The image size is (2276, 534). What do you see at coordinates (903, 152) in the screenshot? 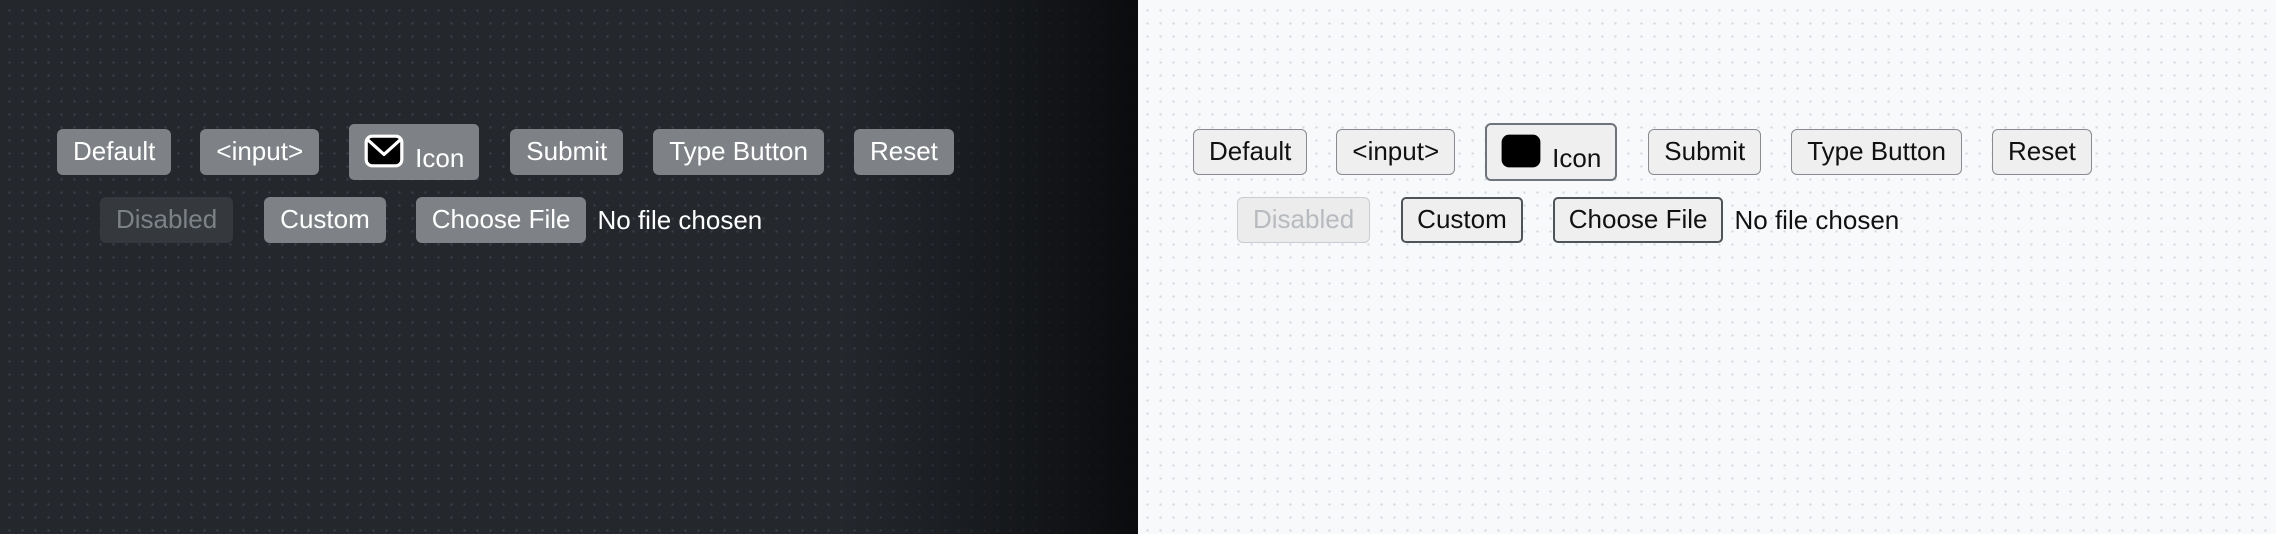
I see `reset-button-dark: Reset` at bounding box center [903, 152].